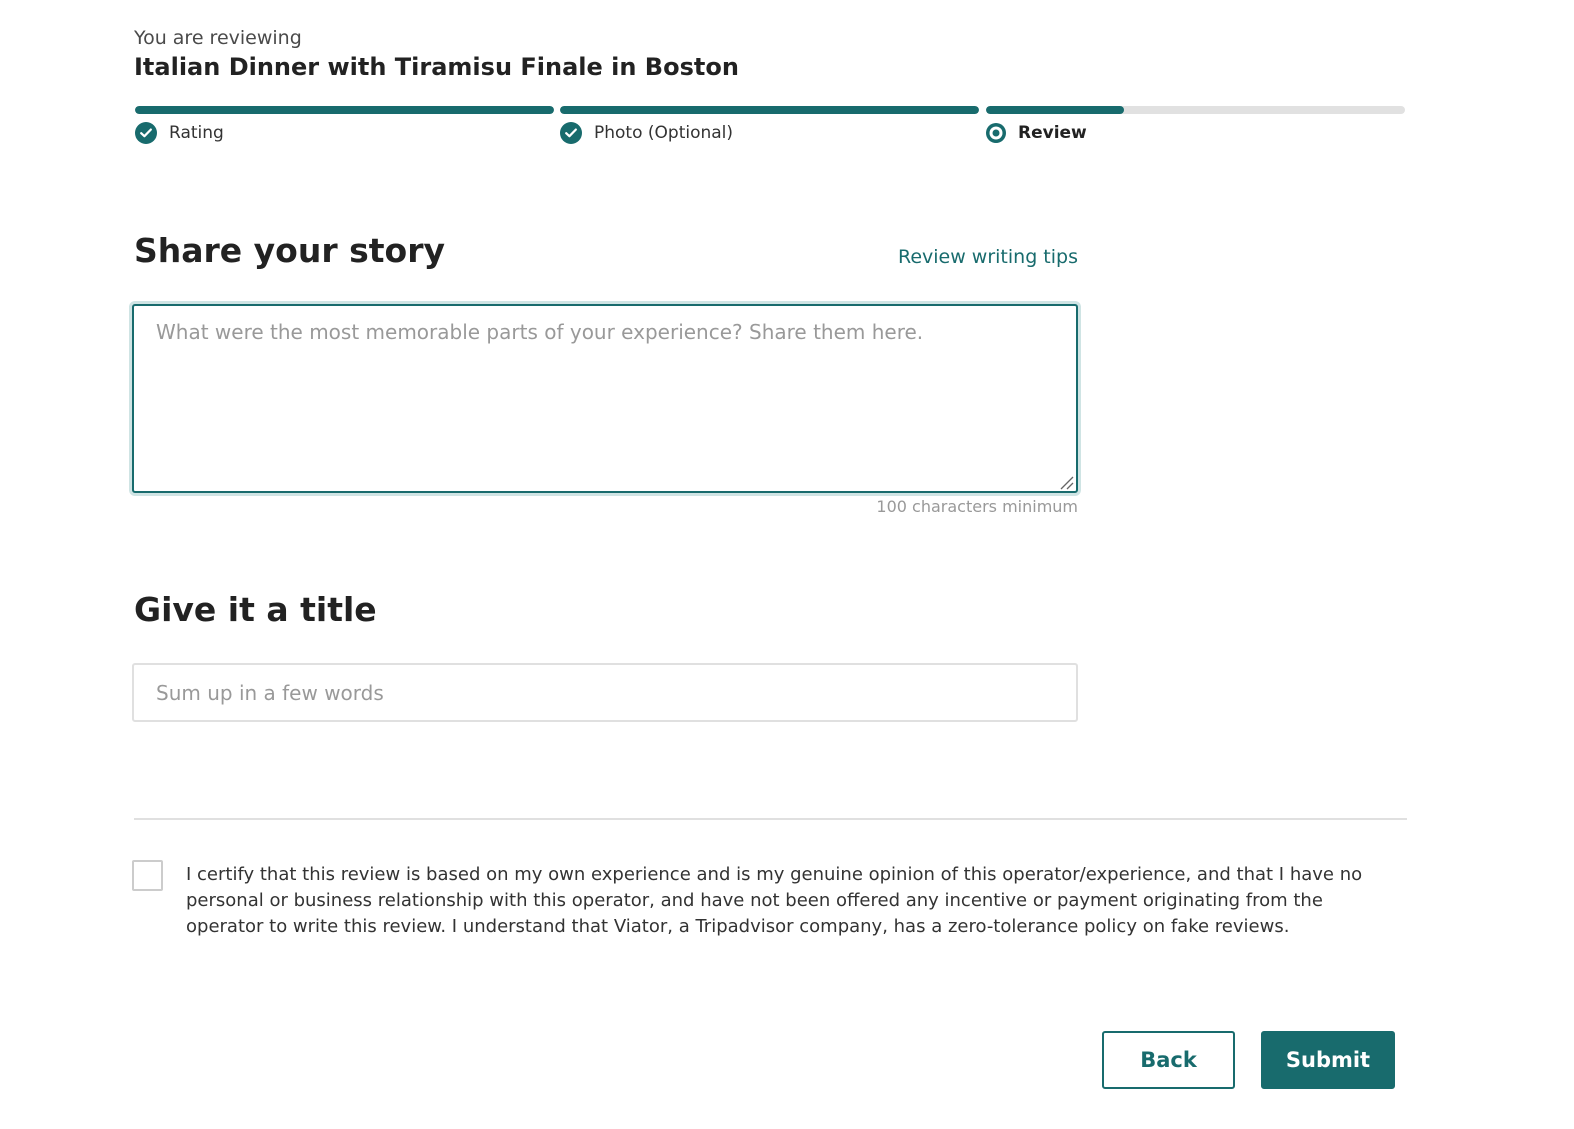 Image resolution: width=1574 pixels, height=1129 pixels. I want to click on step-label: Rating, so click(196, 133).